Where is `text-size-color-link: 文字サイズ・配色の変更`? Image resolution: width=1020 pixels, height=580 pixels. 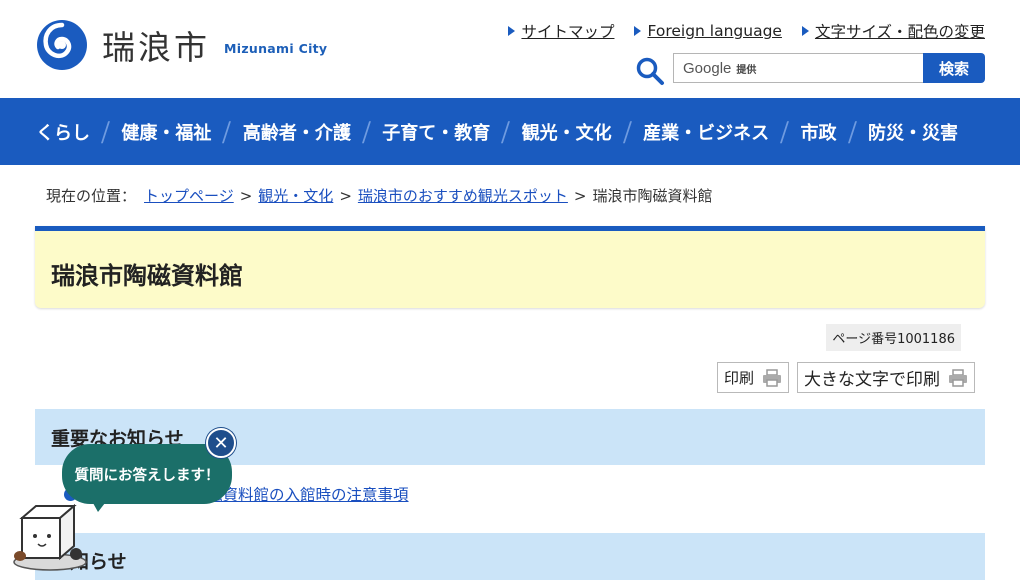
text-size-color-link: 文字サイズ・配色の変更 is located at coordinates (893, 31).